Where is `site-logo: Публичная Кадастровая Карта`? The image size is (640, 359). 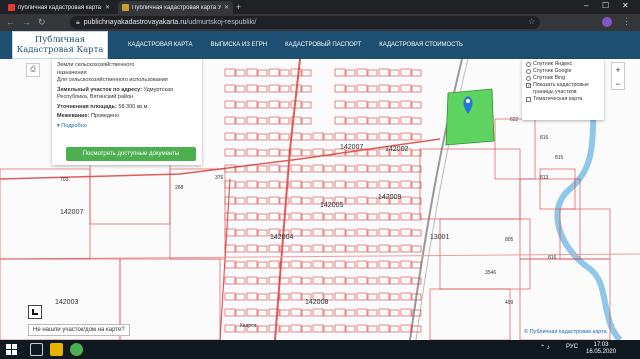
site-logo: Публичная Кадастровая Карта is located at coordinates (60, 45).